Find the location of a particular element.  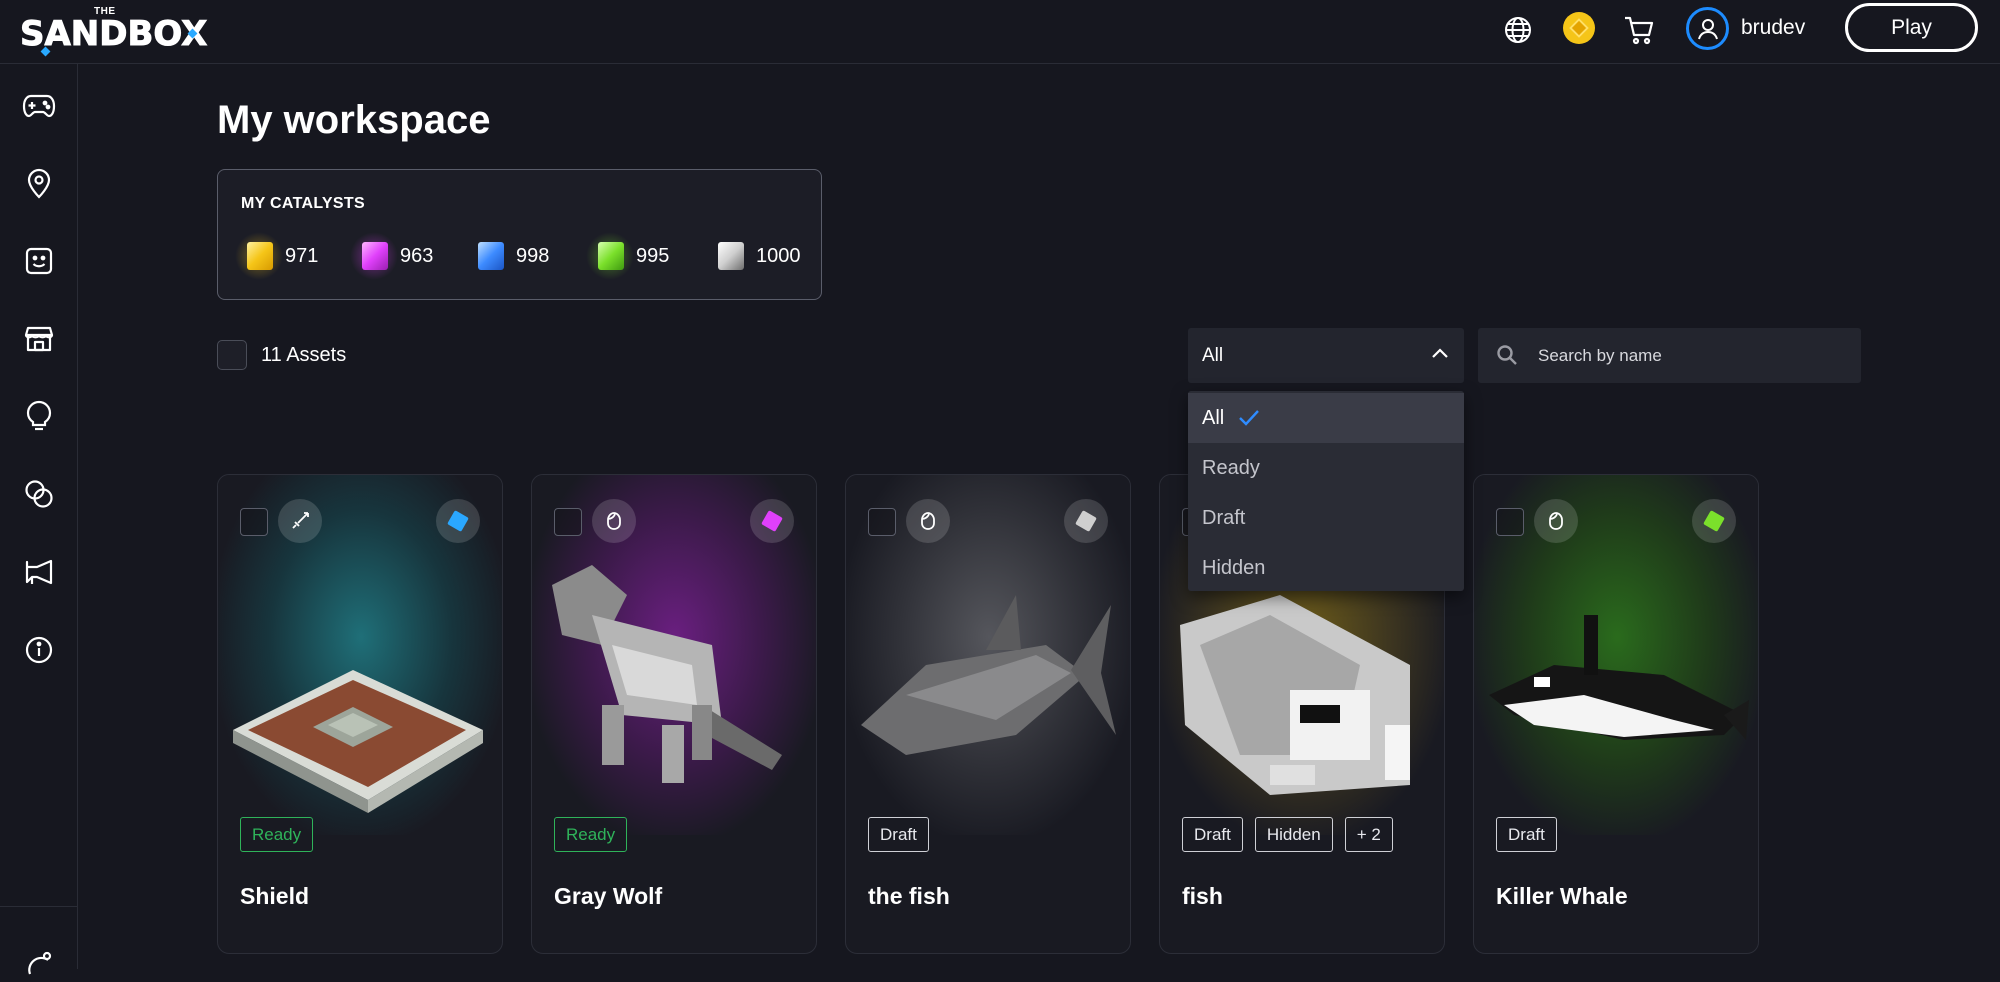

store-icon is located at coordinates (39, 339).